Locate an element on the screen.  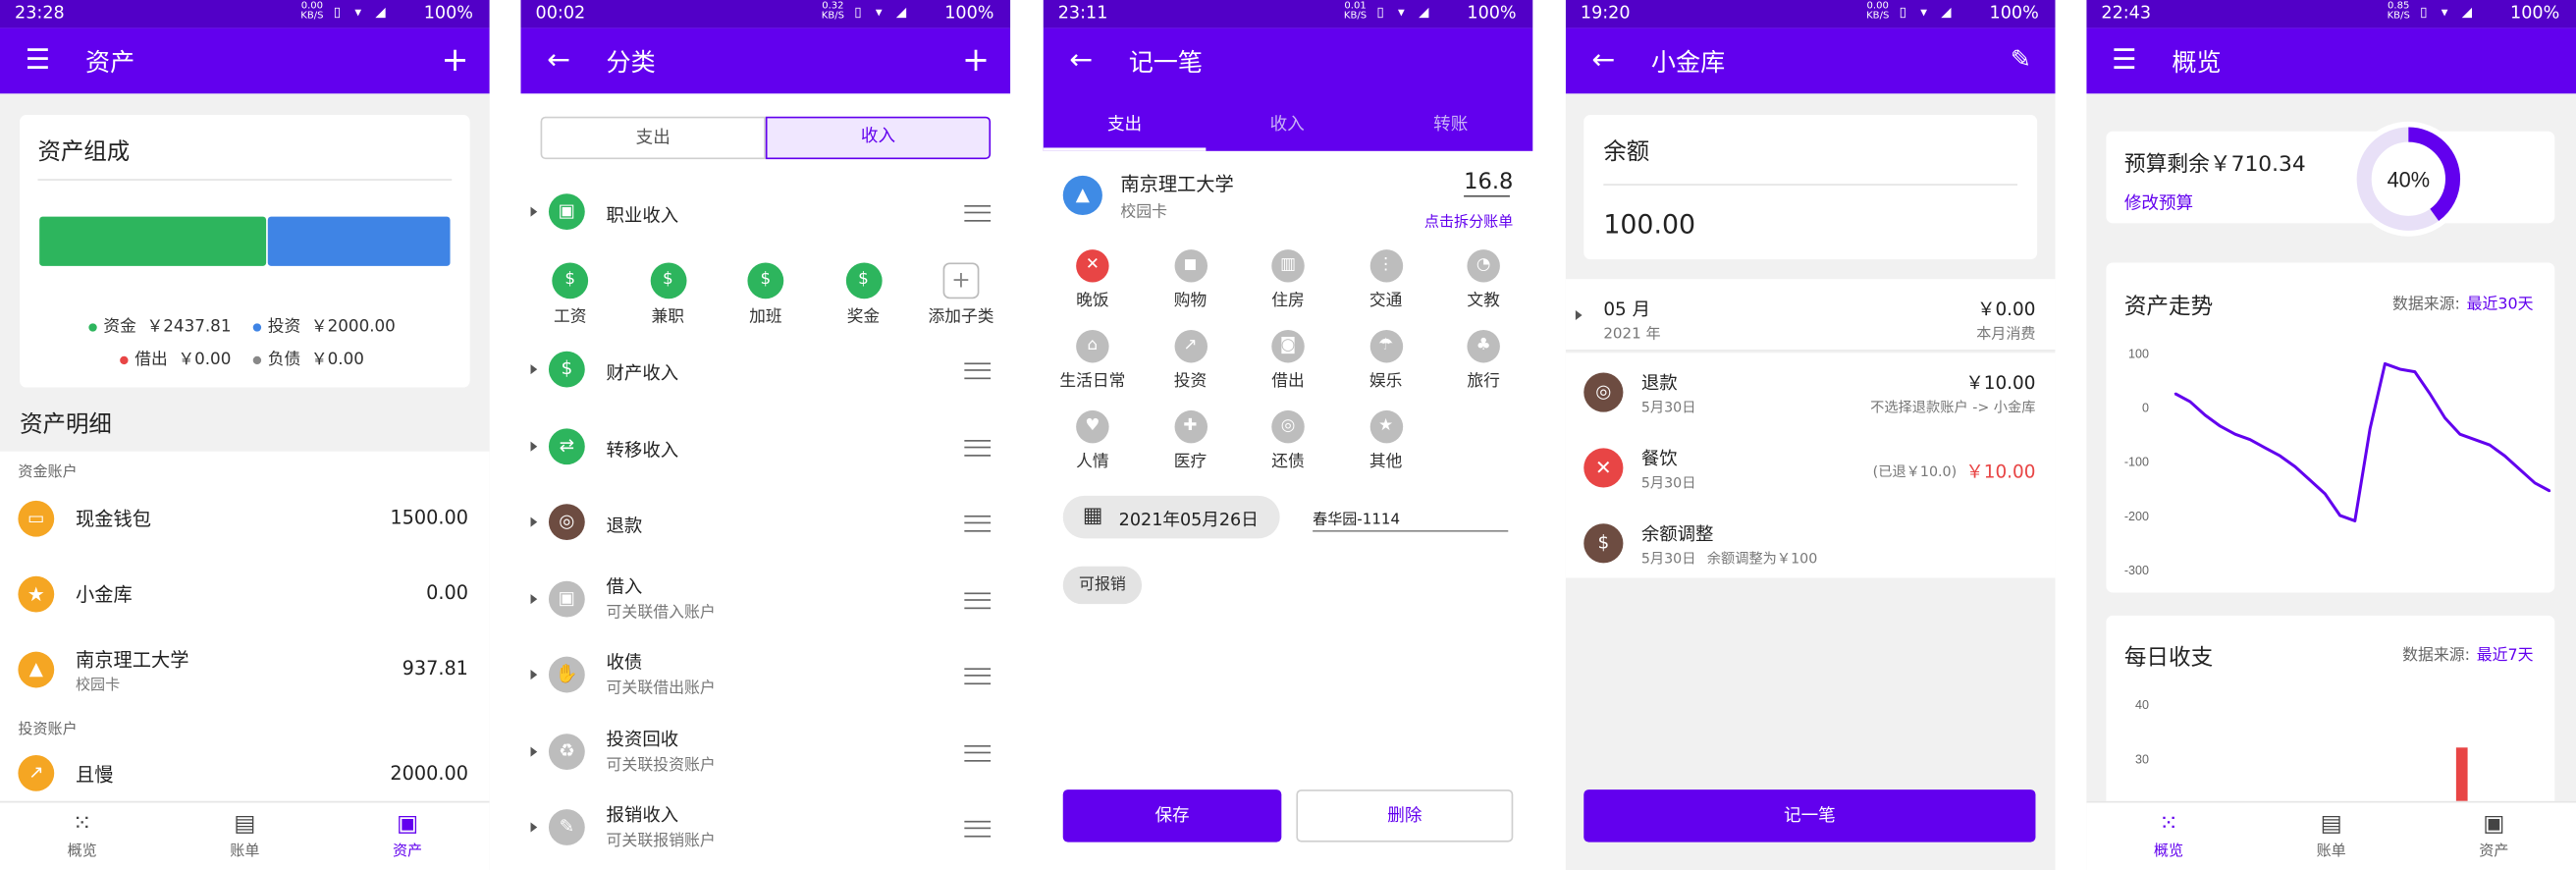
tab-income: 收入 is located at coordinates (1287, 124).